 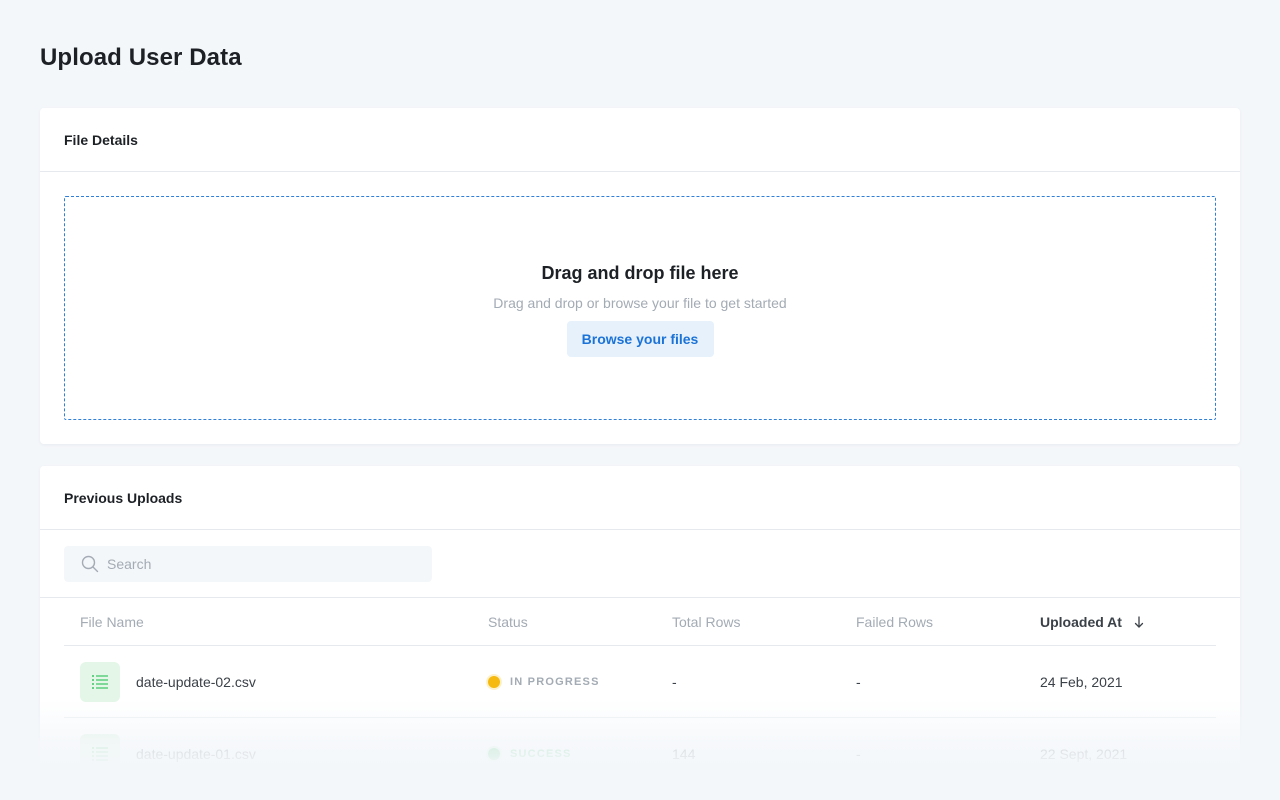 I want to click on arrow-down-icon, so click(x=1139, y=622).